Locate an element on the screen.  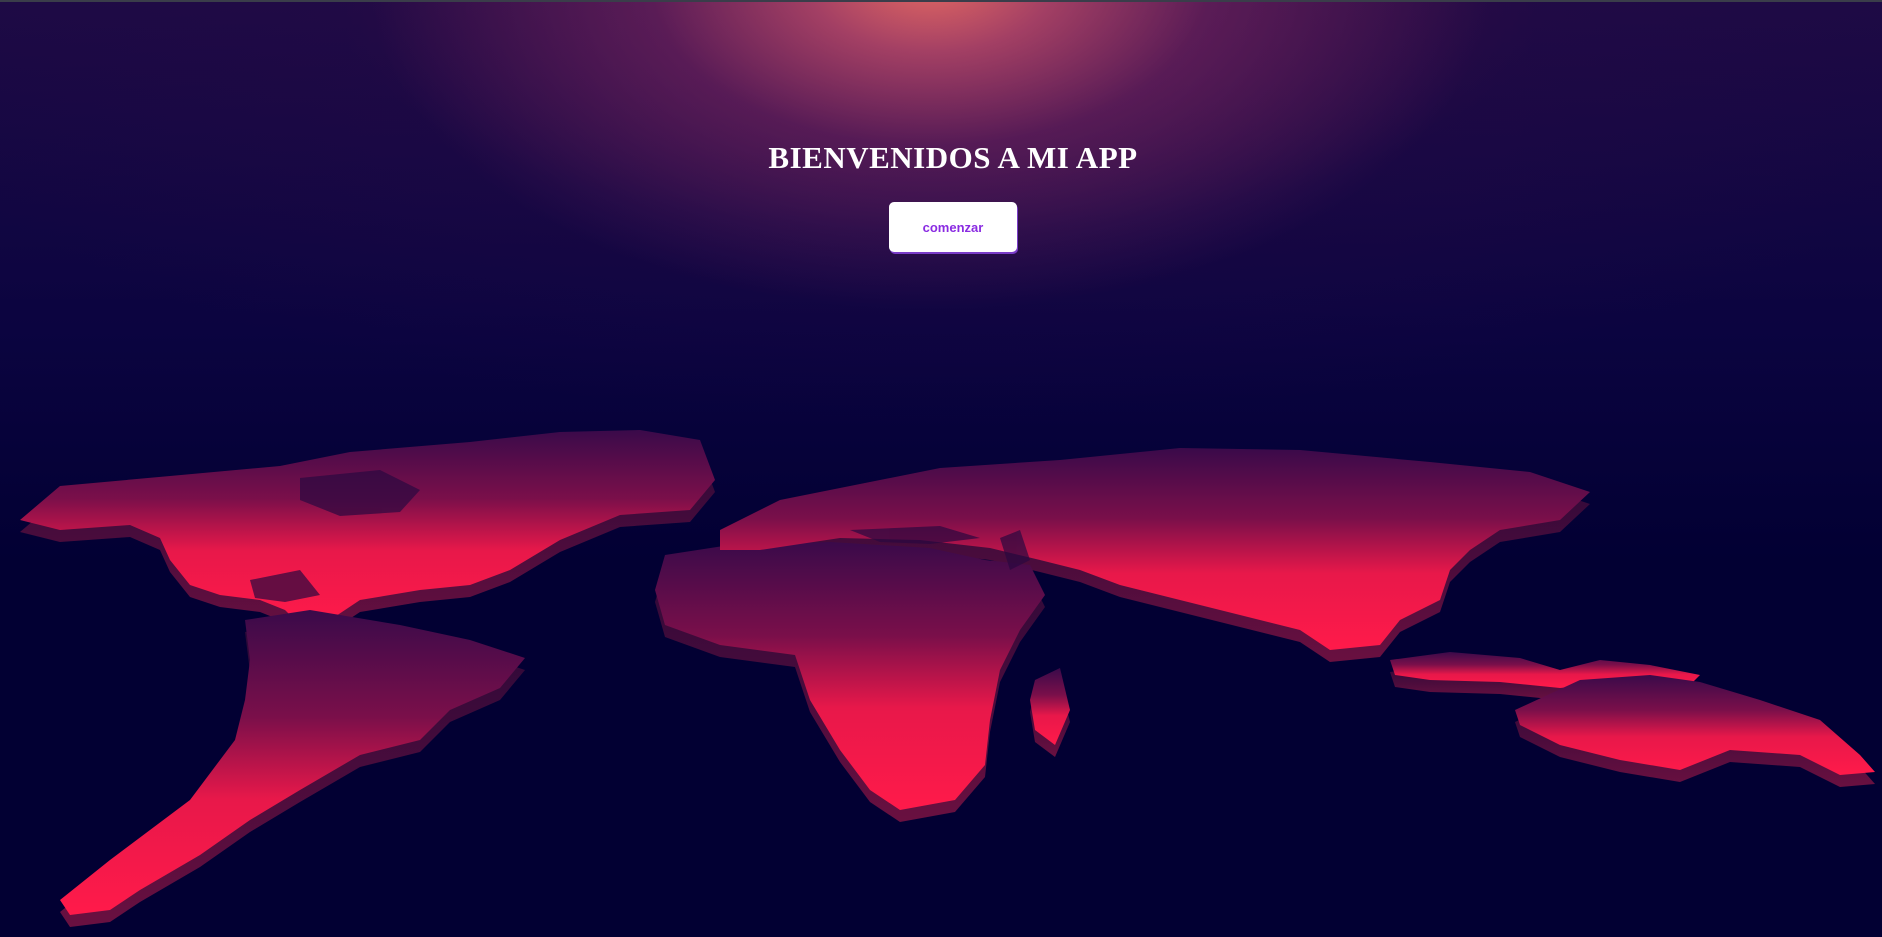
start-button: comenzar is located at coordinates (953, 227).